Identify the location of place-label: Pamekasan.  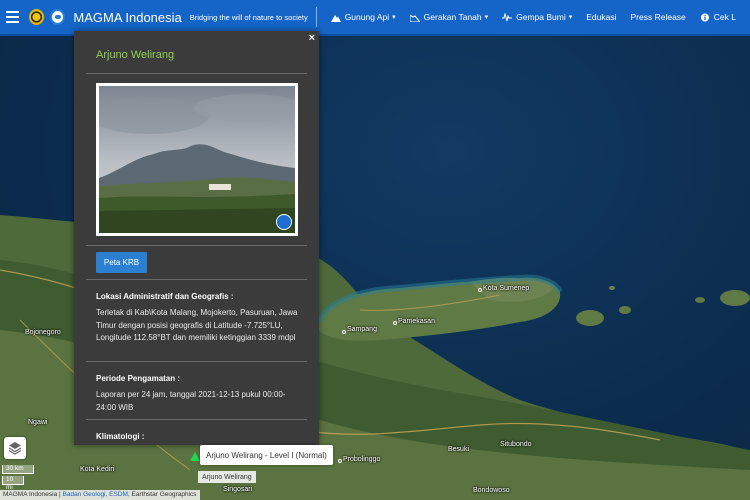
(416, 321).